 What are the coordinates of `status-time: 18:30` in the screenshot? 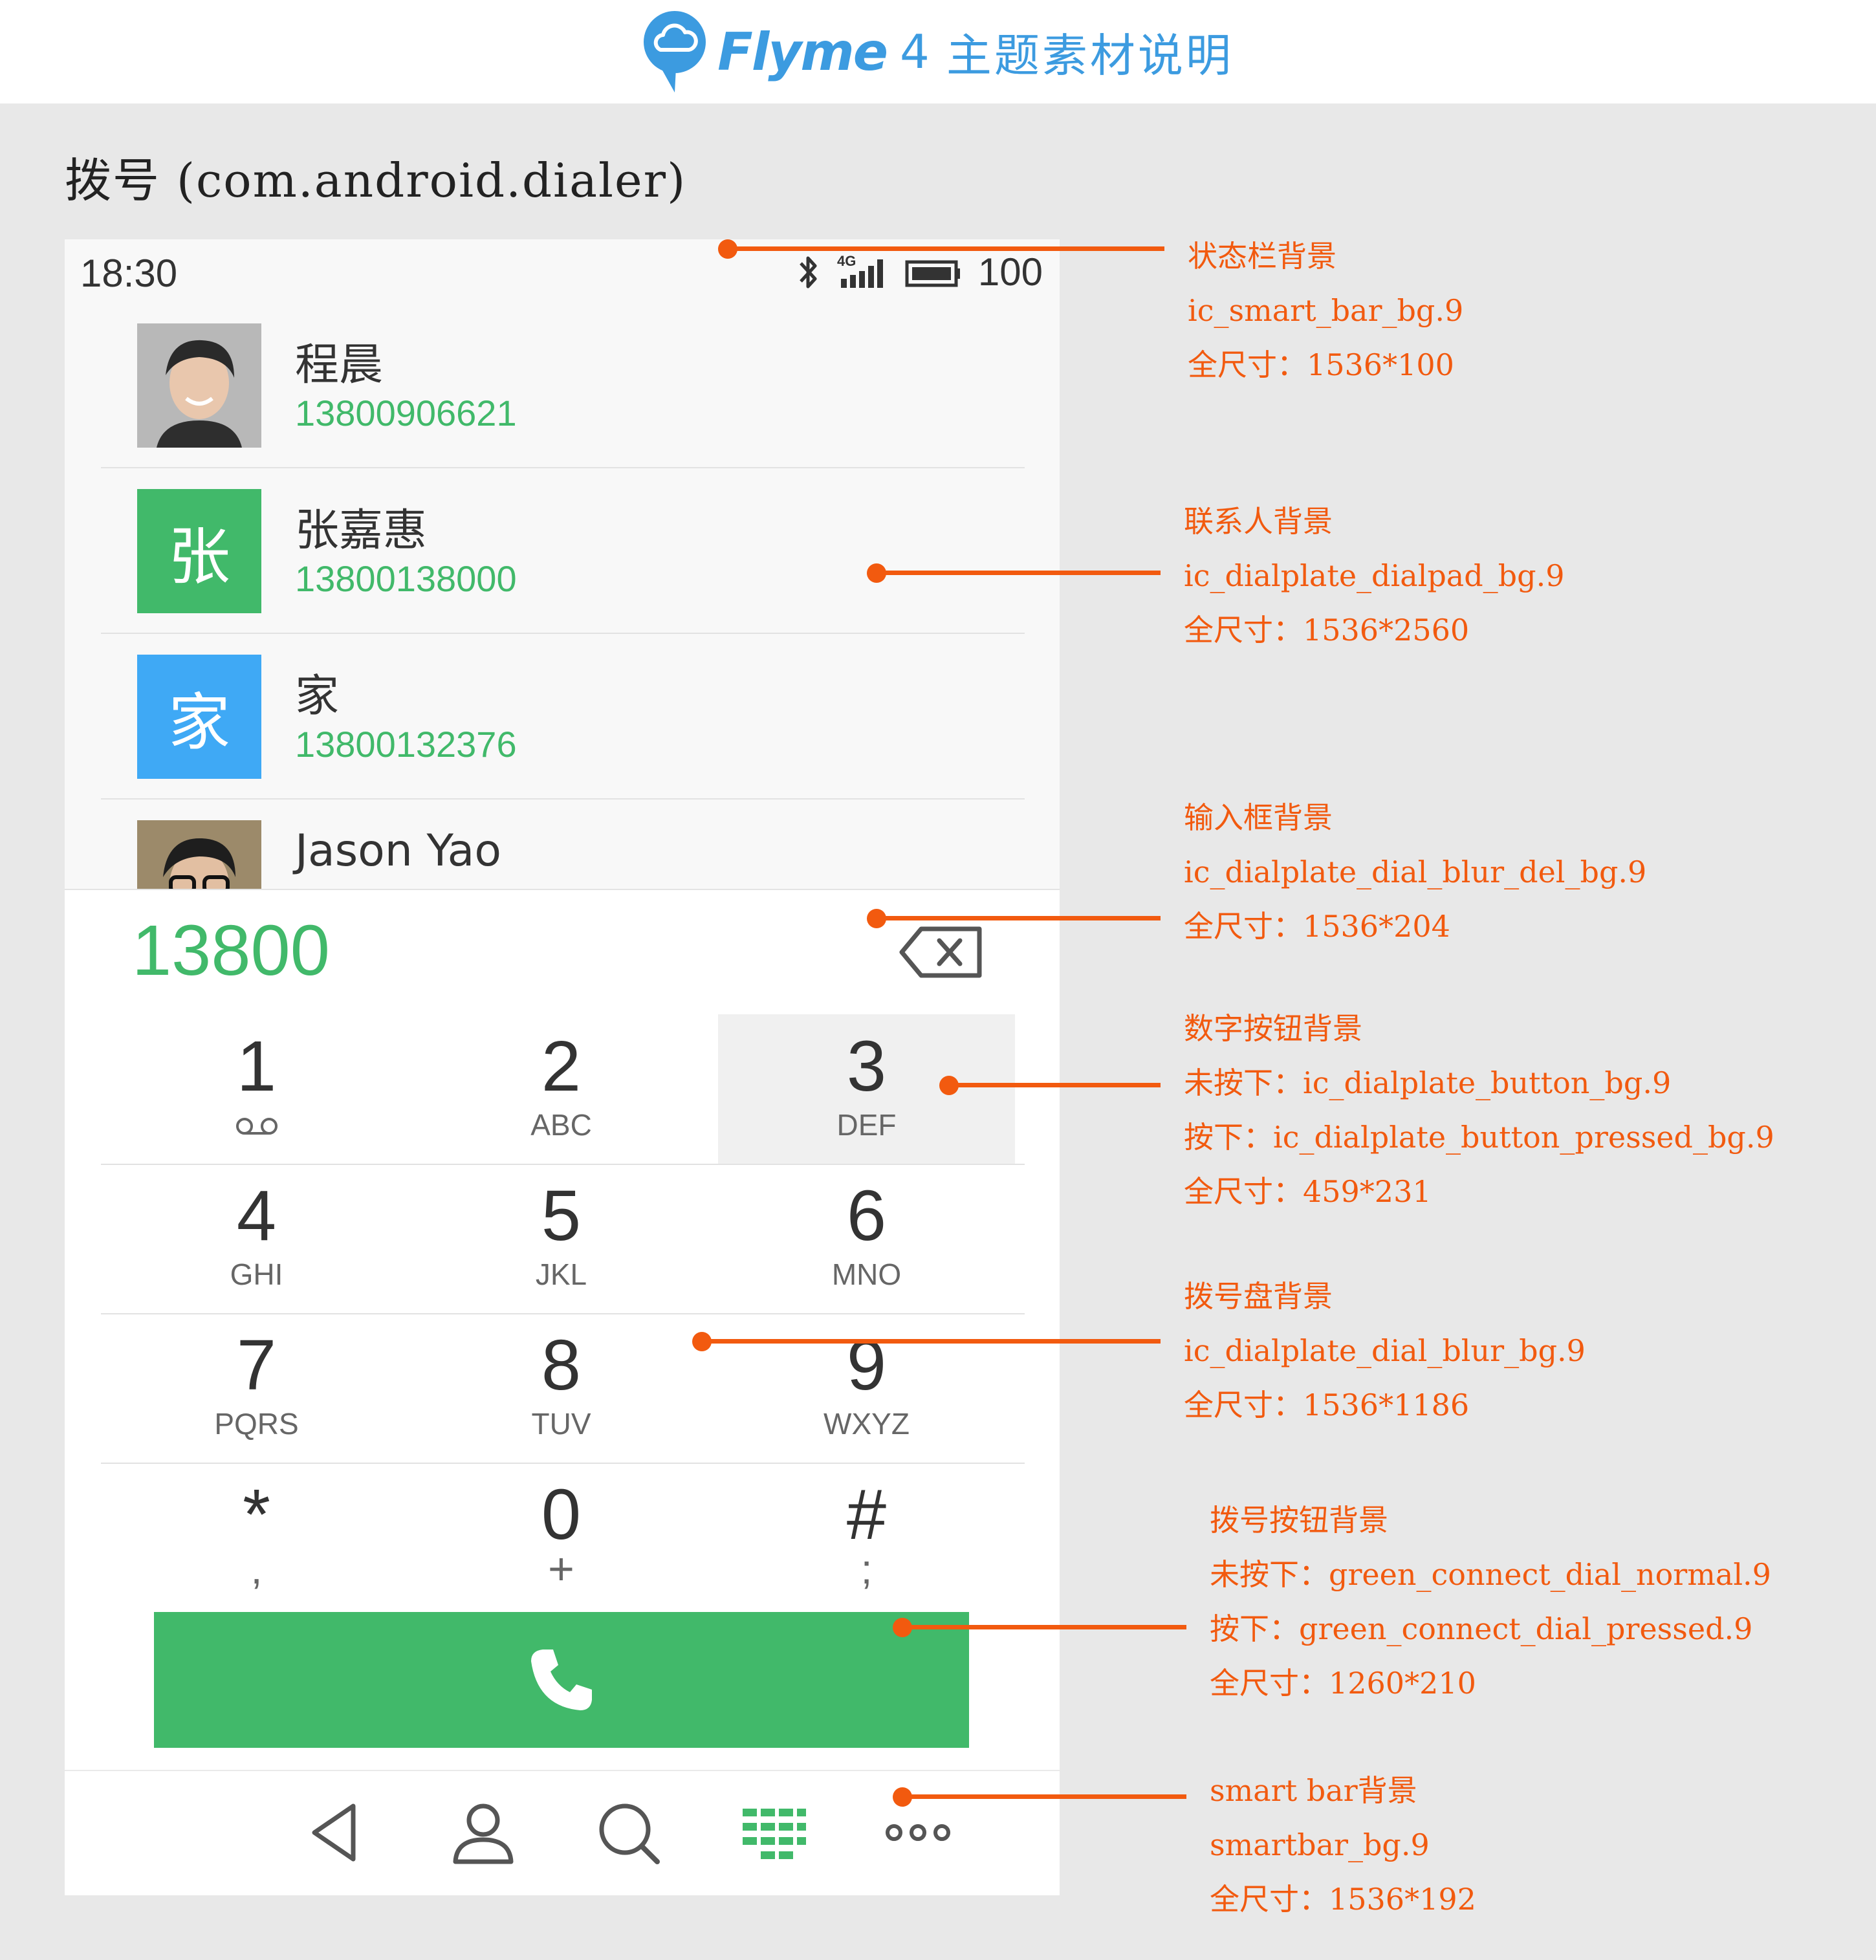 It's located at (129, 273).